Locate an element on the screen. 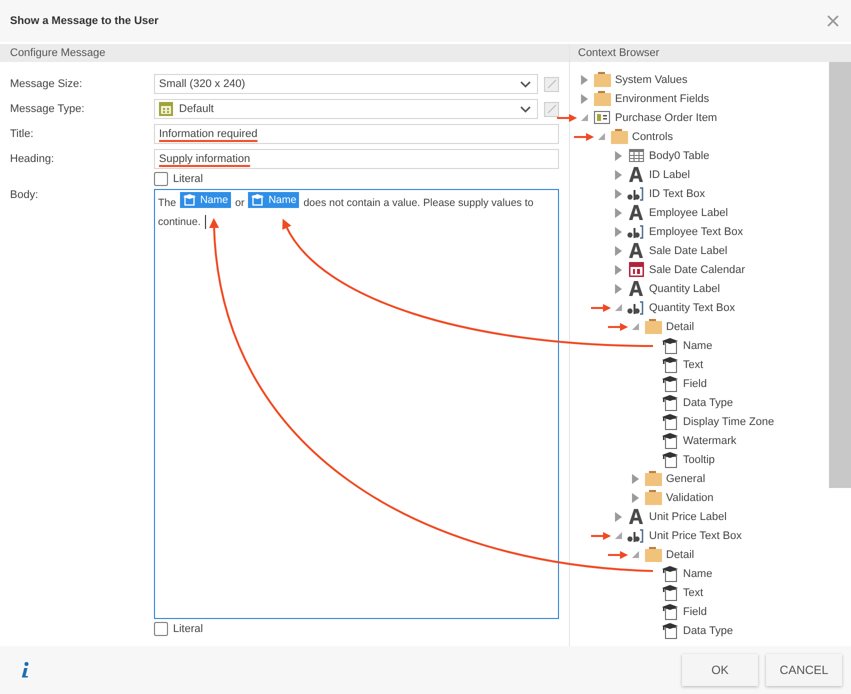 The image size is (851, 694). tree-item: Body0 Table is located at coordinates (679, 156).